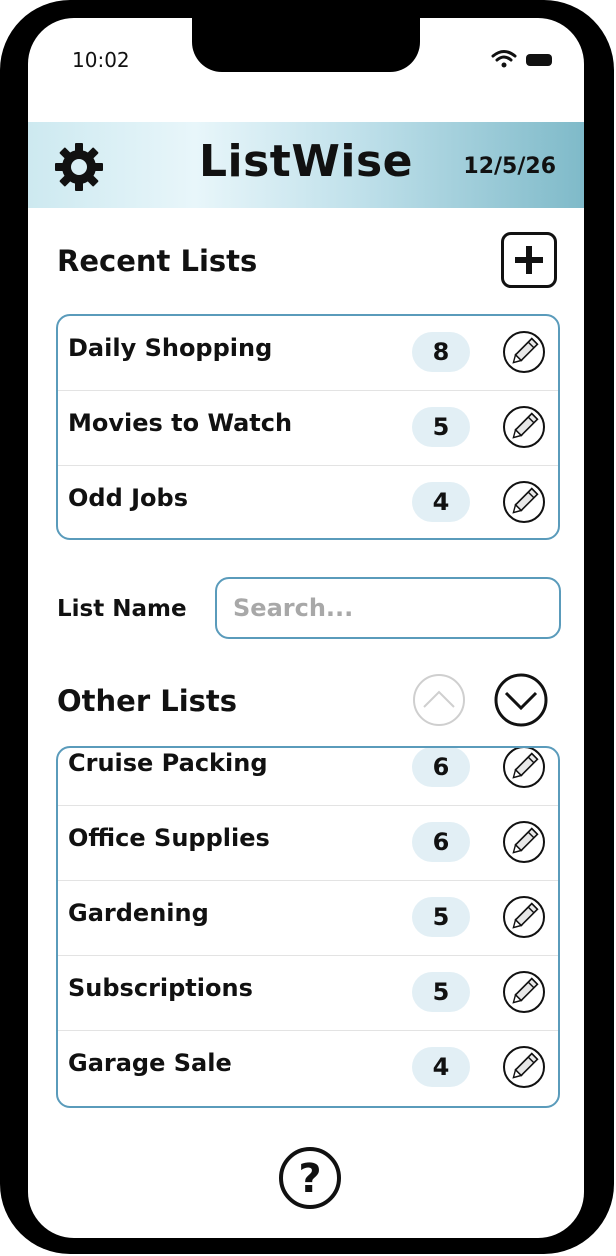 This screenshot has width=616, height=1256. What do you see at coordinates (441, 352) in the screenshot?
I see `item-count-badge: 8` at bounding box center [441, 352].